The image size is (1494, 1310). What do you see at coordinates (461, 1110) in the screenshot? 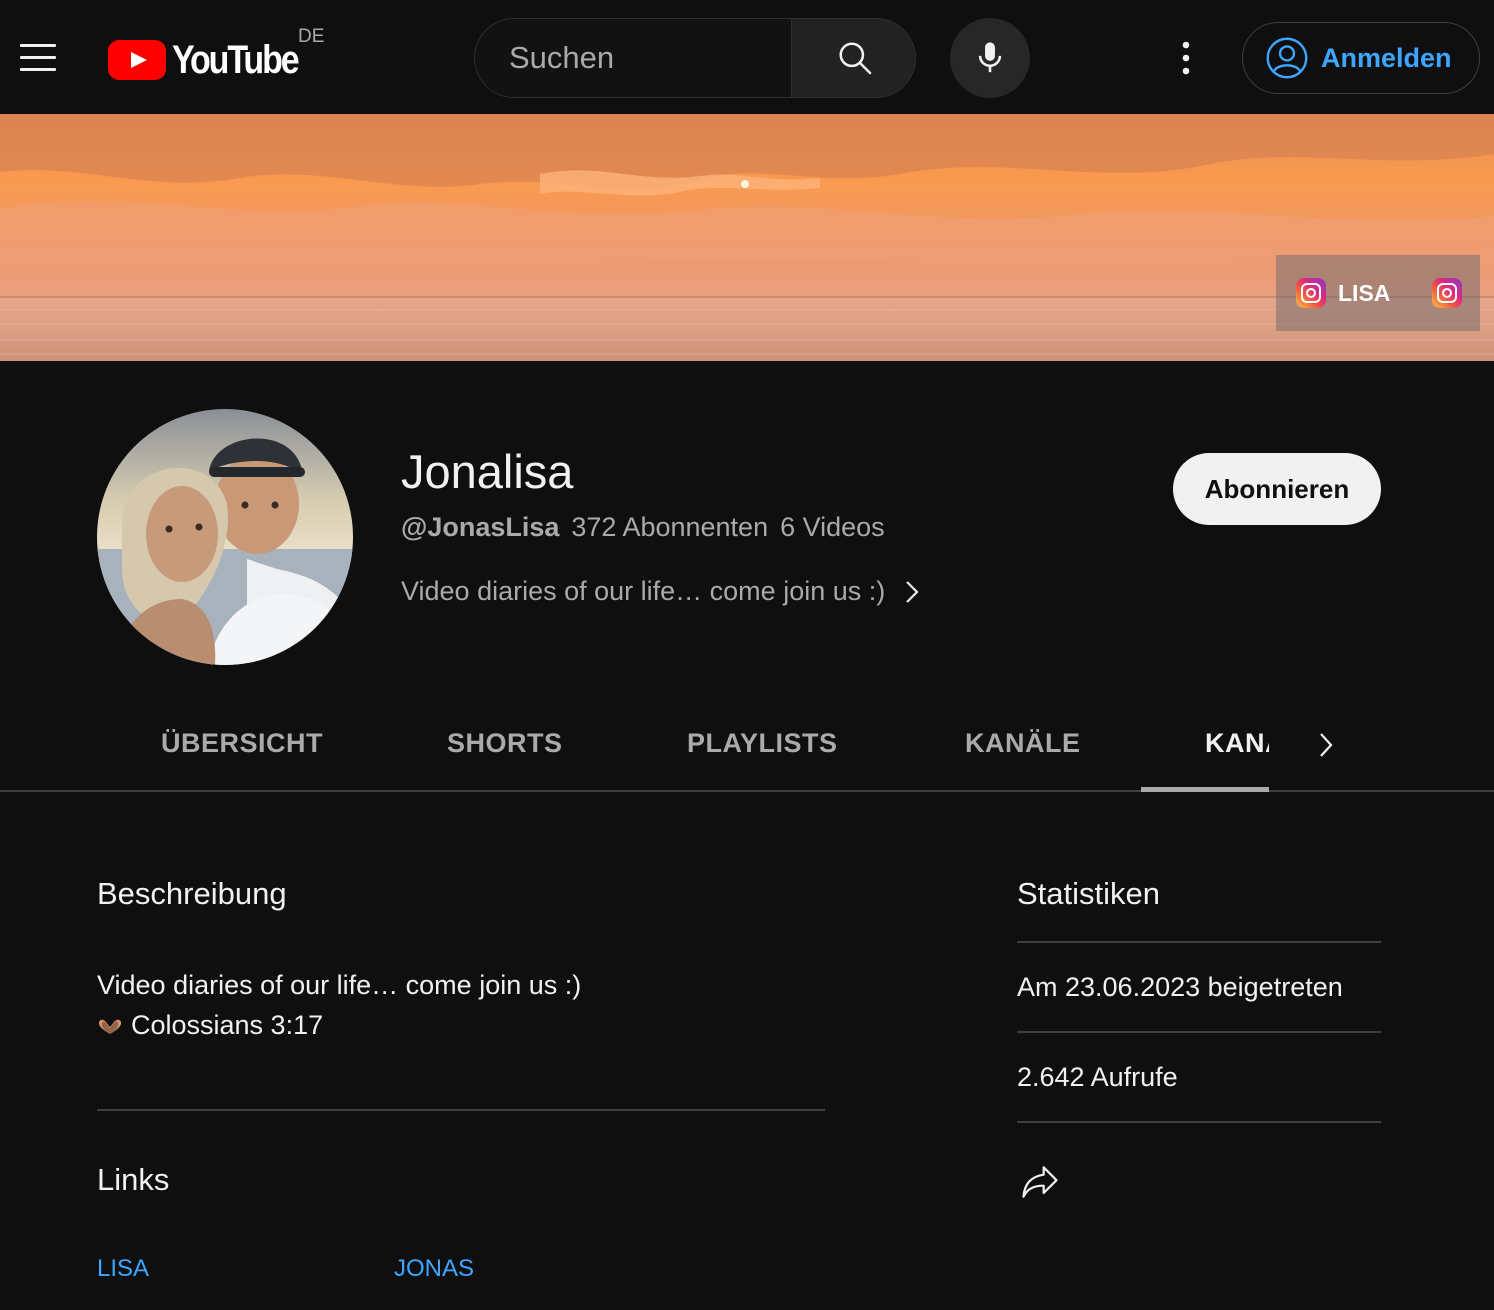
I see `description-divider` at bounding box center [461, 1110].